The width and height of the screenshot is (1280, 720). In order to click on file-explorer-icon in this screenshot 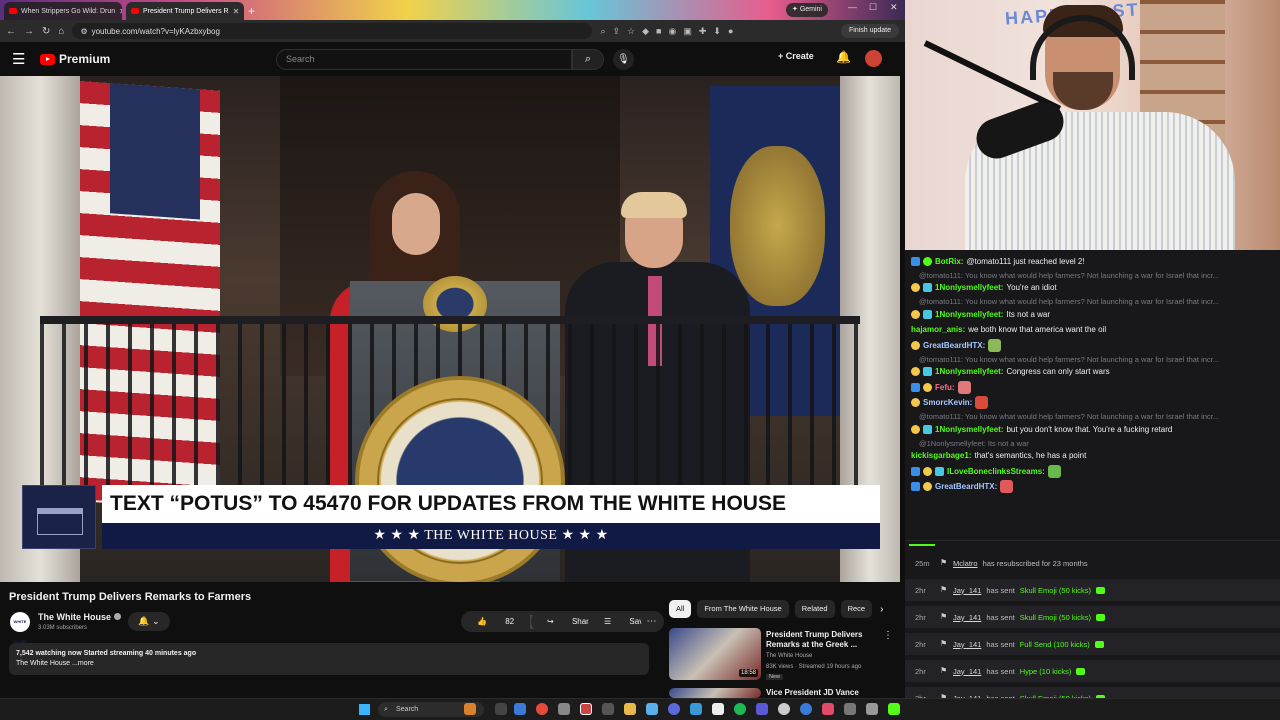, I will do `click(630, 709)`.